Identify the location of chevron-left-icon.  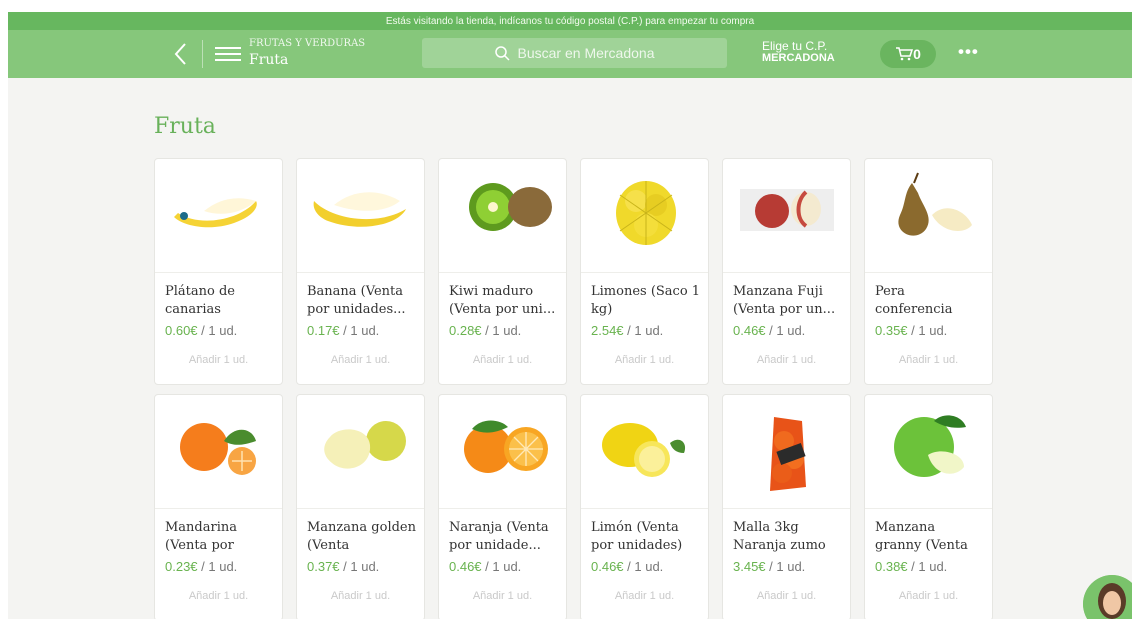
(180, 54).